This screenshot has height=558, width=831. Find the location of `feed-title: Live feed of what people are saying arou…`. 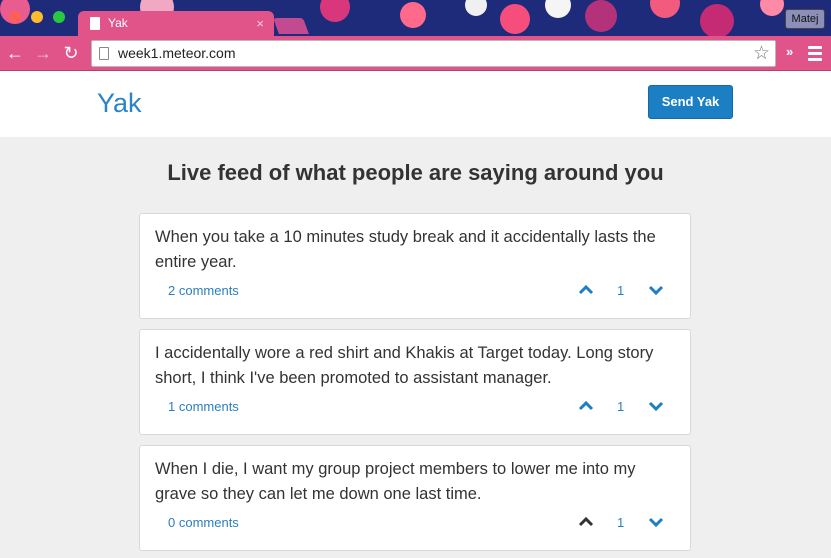

feed-title: Live feed of what people are saying arou… is located at coordinates (415, 172).